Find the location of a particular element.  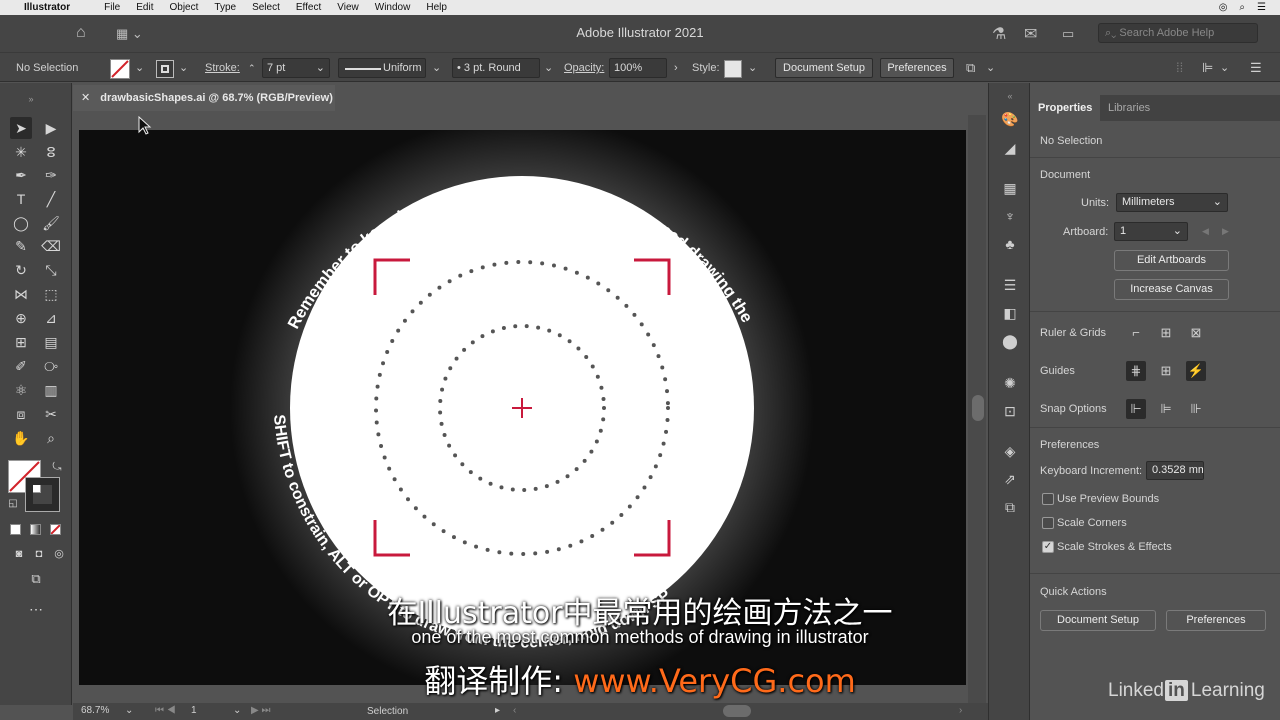

scale-strokes-checkbox: ✓ is located at coordinates (1048, 547).